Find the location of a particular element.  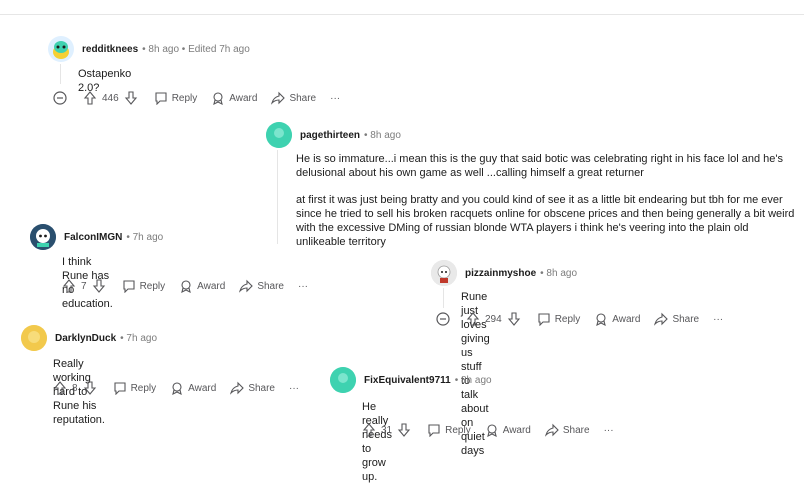

username: pagethirteen is located at coordinates (330, 135).